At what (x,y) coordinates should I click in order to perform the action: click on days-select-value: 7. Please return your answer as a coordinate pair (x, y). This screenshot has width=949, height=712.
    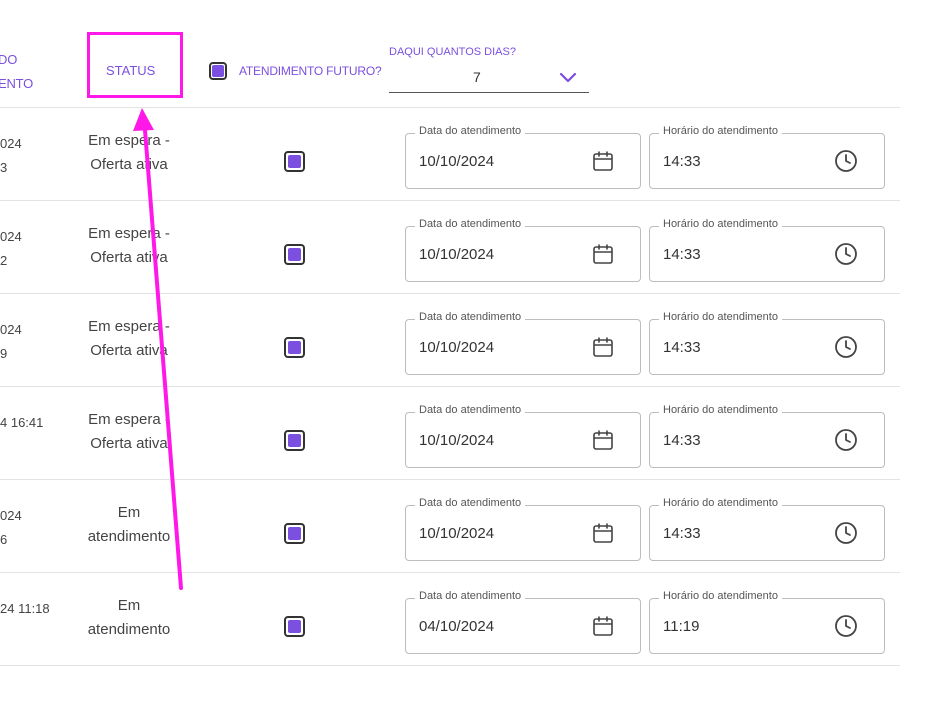
    Looking at the image, I should click on (477, 77).